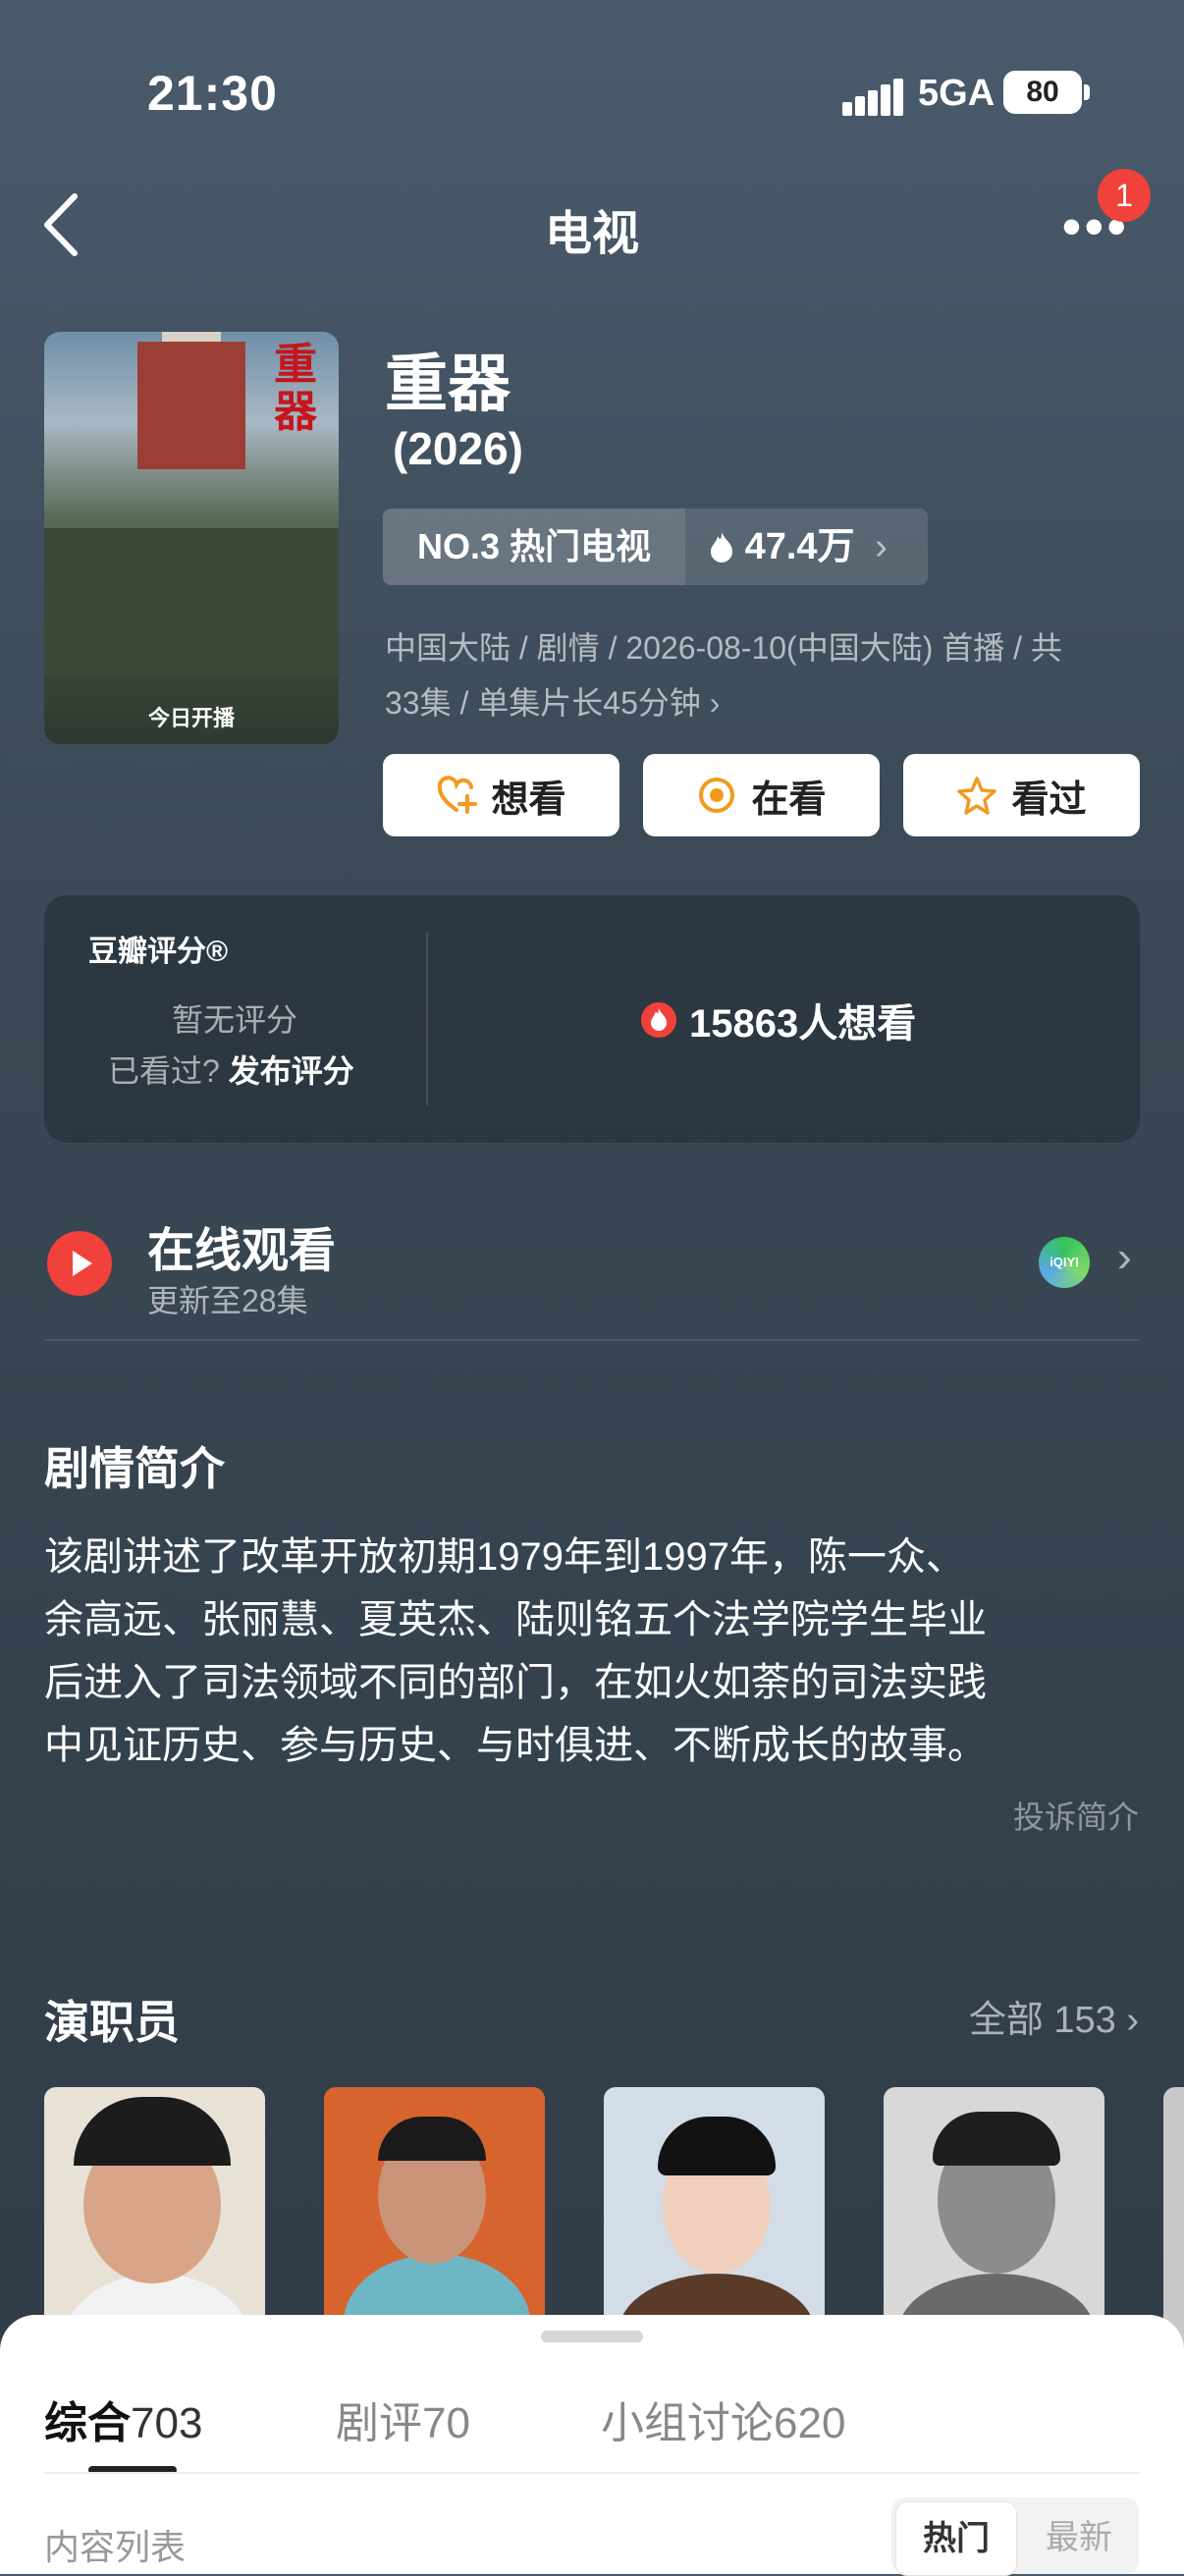  Describe the element at coordinates (112, 2022) in the screenshot. I see `cast-title: 演职员` at that location.